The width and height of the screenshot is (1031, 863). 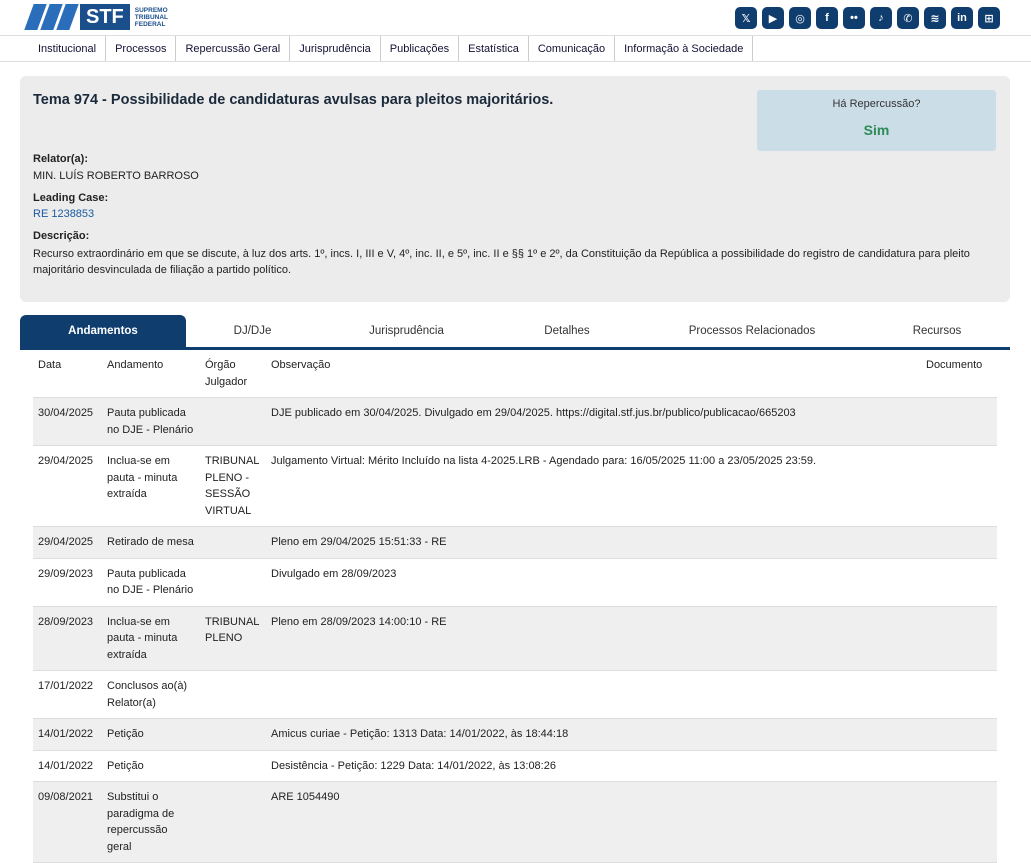 I want to click on column-header: Andamento, so click(x=135, y=365).